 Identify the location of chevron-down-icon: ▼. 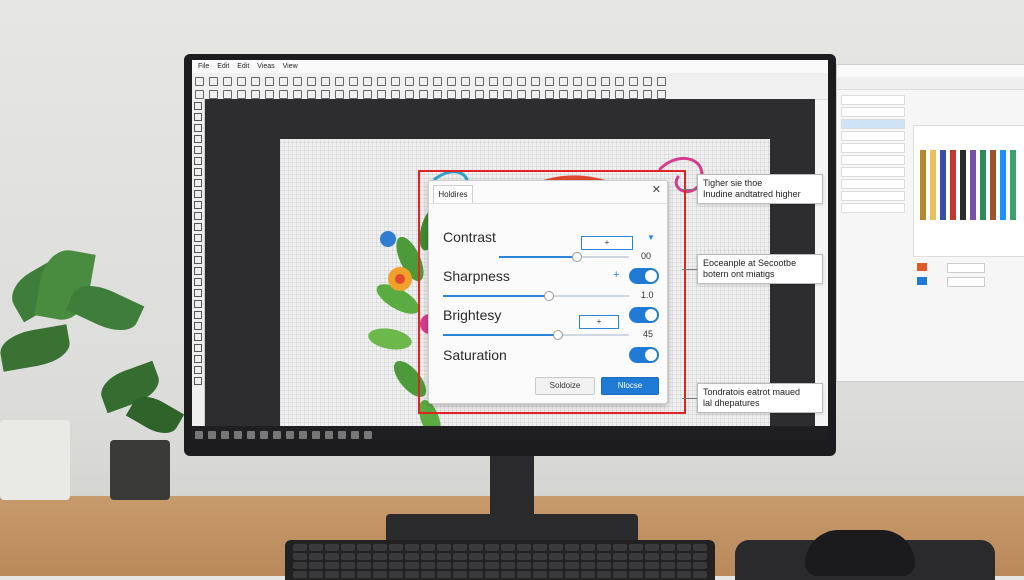
(651, 237).